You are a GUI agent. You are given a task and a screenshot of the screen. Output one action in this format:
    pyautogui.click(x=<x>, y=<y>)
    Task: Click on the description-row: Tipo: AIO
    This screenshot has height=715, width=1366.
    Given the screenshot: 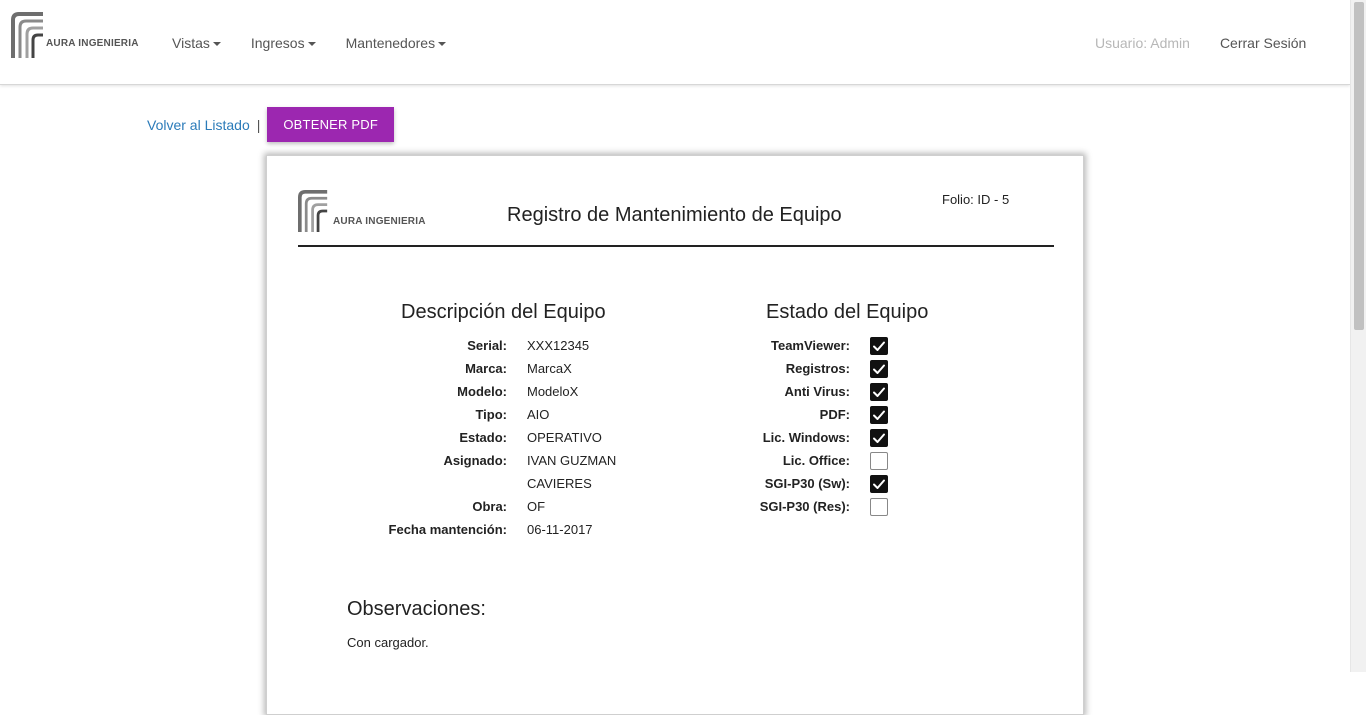 What is the action you would take?
    pyautogui.click(x=501, y=414)
    